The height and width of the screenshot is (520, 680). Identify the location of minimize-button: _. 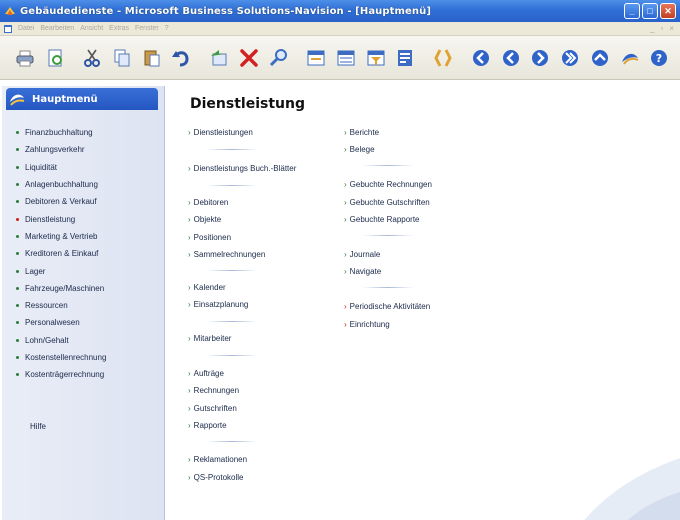
(632, 11).